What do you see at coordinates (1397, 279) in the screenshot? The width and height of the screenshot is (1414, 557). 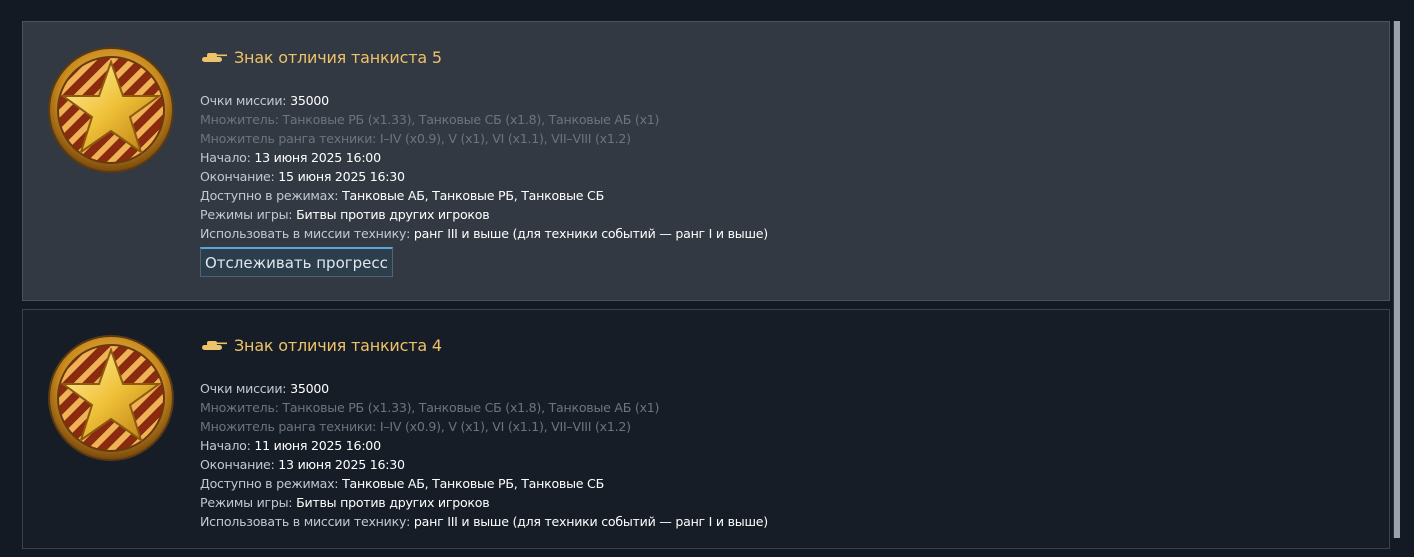 I see `scrollbar-thumb` at bounding box center [1397, 279].